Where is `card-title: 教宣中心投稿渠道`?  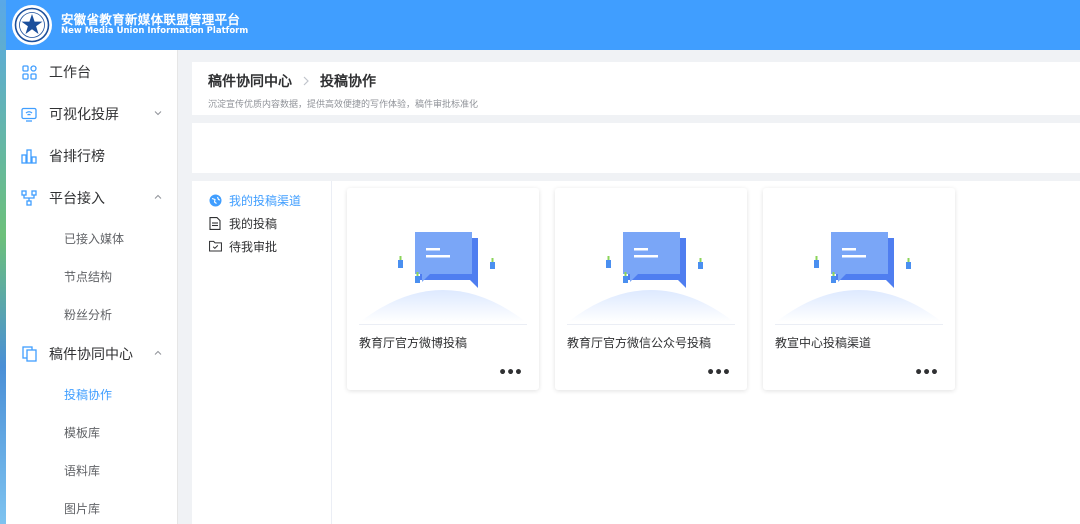
card-title: 教宣中心投稿渠道 is located at coordinates (823, 343).